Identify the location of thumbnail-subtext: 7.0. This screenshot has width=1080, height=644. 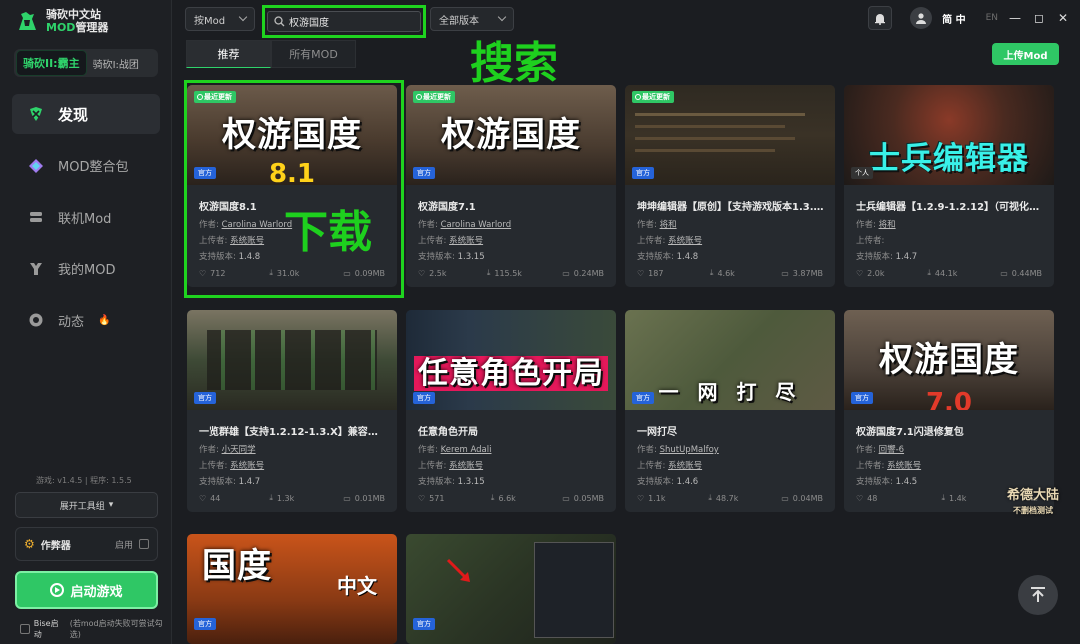
(949, 399).